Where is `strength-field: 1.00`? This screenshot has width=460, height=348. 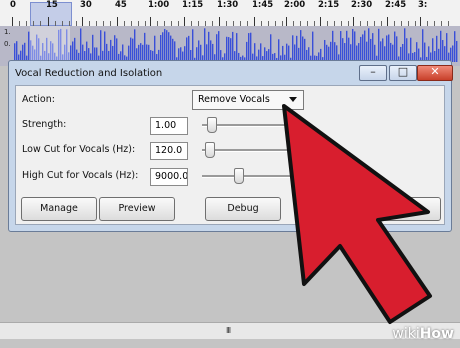
strength-field: 1.00 is located at coordinates (169, 126).